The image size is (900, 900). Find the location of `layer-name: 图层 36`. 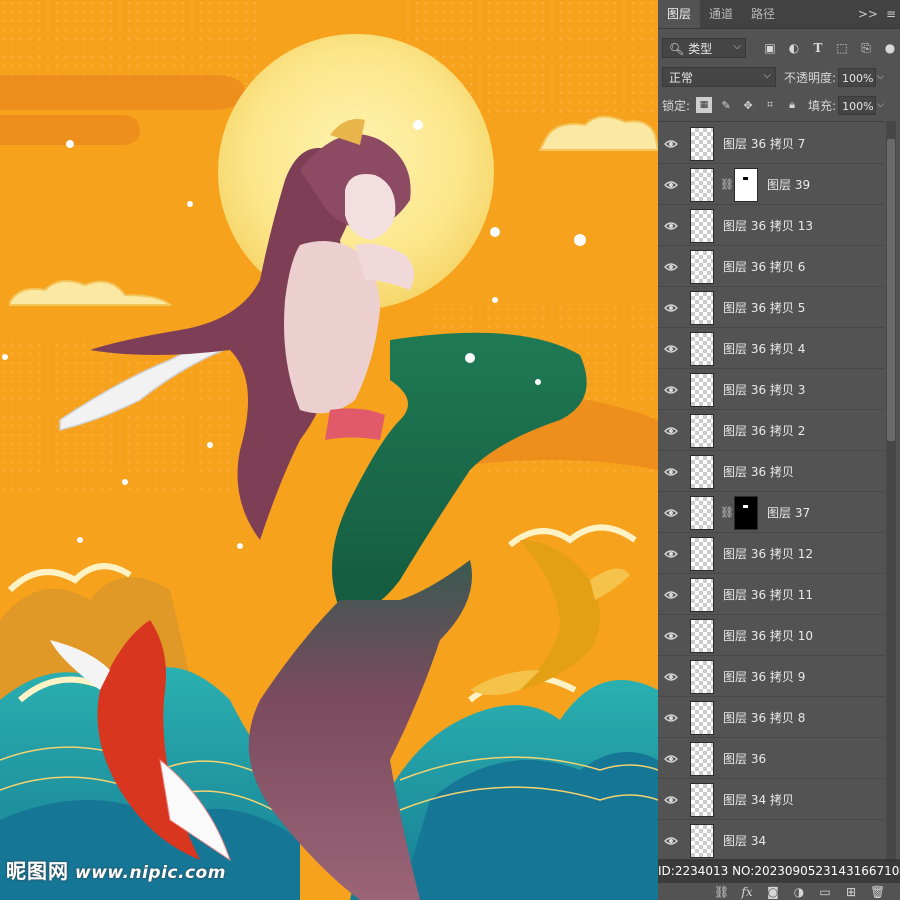

layer-name: 图层 36 is located at coordinates (744, 758).